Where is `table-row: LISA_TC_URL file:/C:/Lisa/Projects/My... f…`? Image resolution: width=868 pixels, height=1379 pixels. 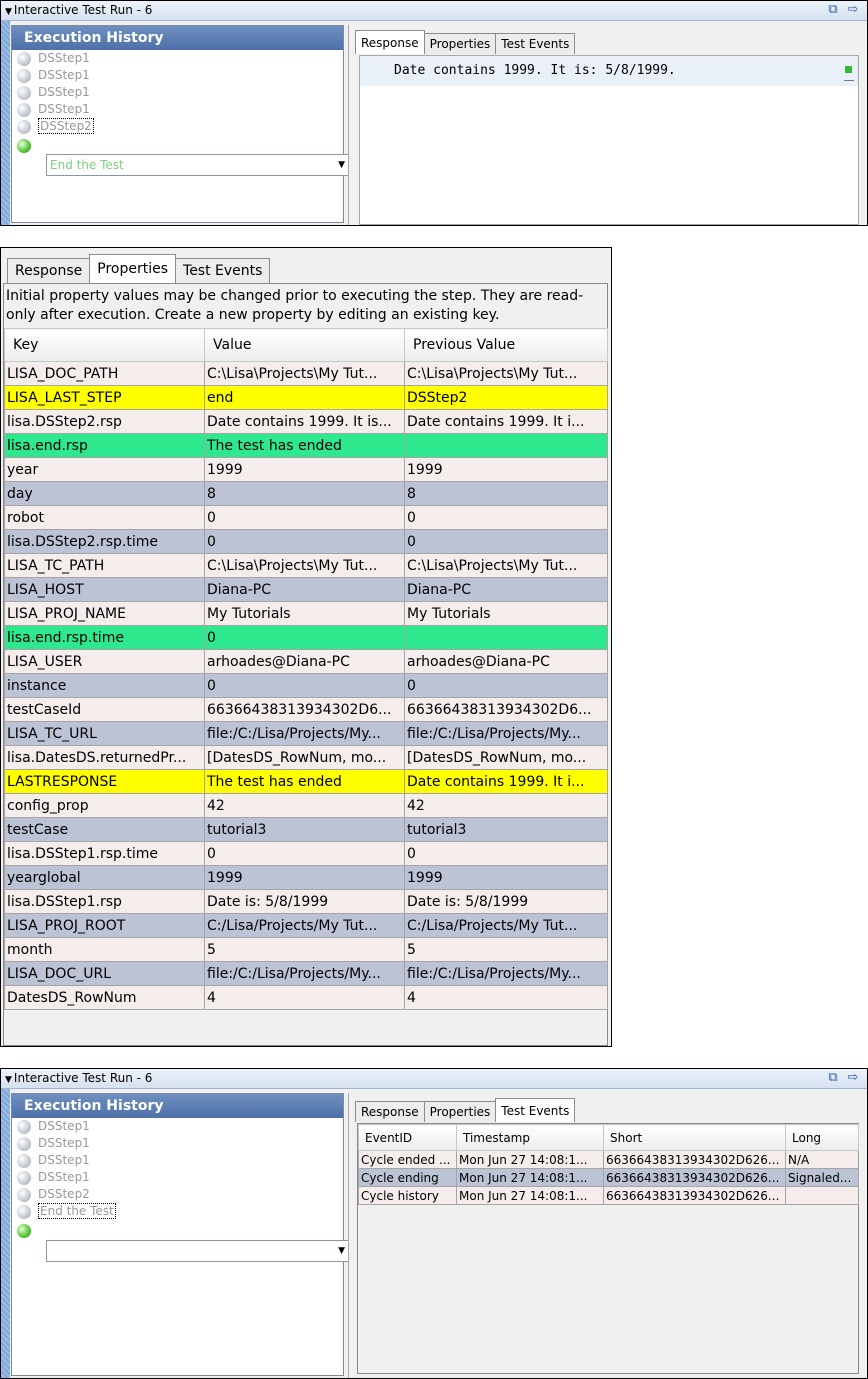
table-row: LISA_TC_URL file:/C:/Lisa/Projects/My... f… is located at coordinates (306, 733).